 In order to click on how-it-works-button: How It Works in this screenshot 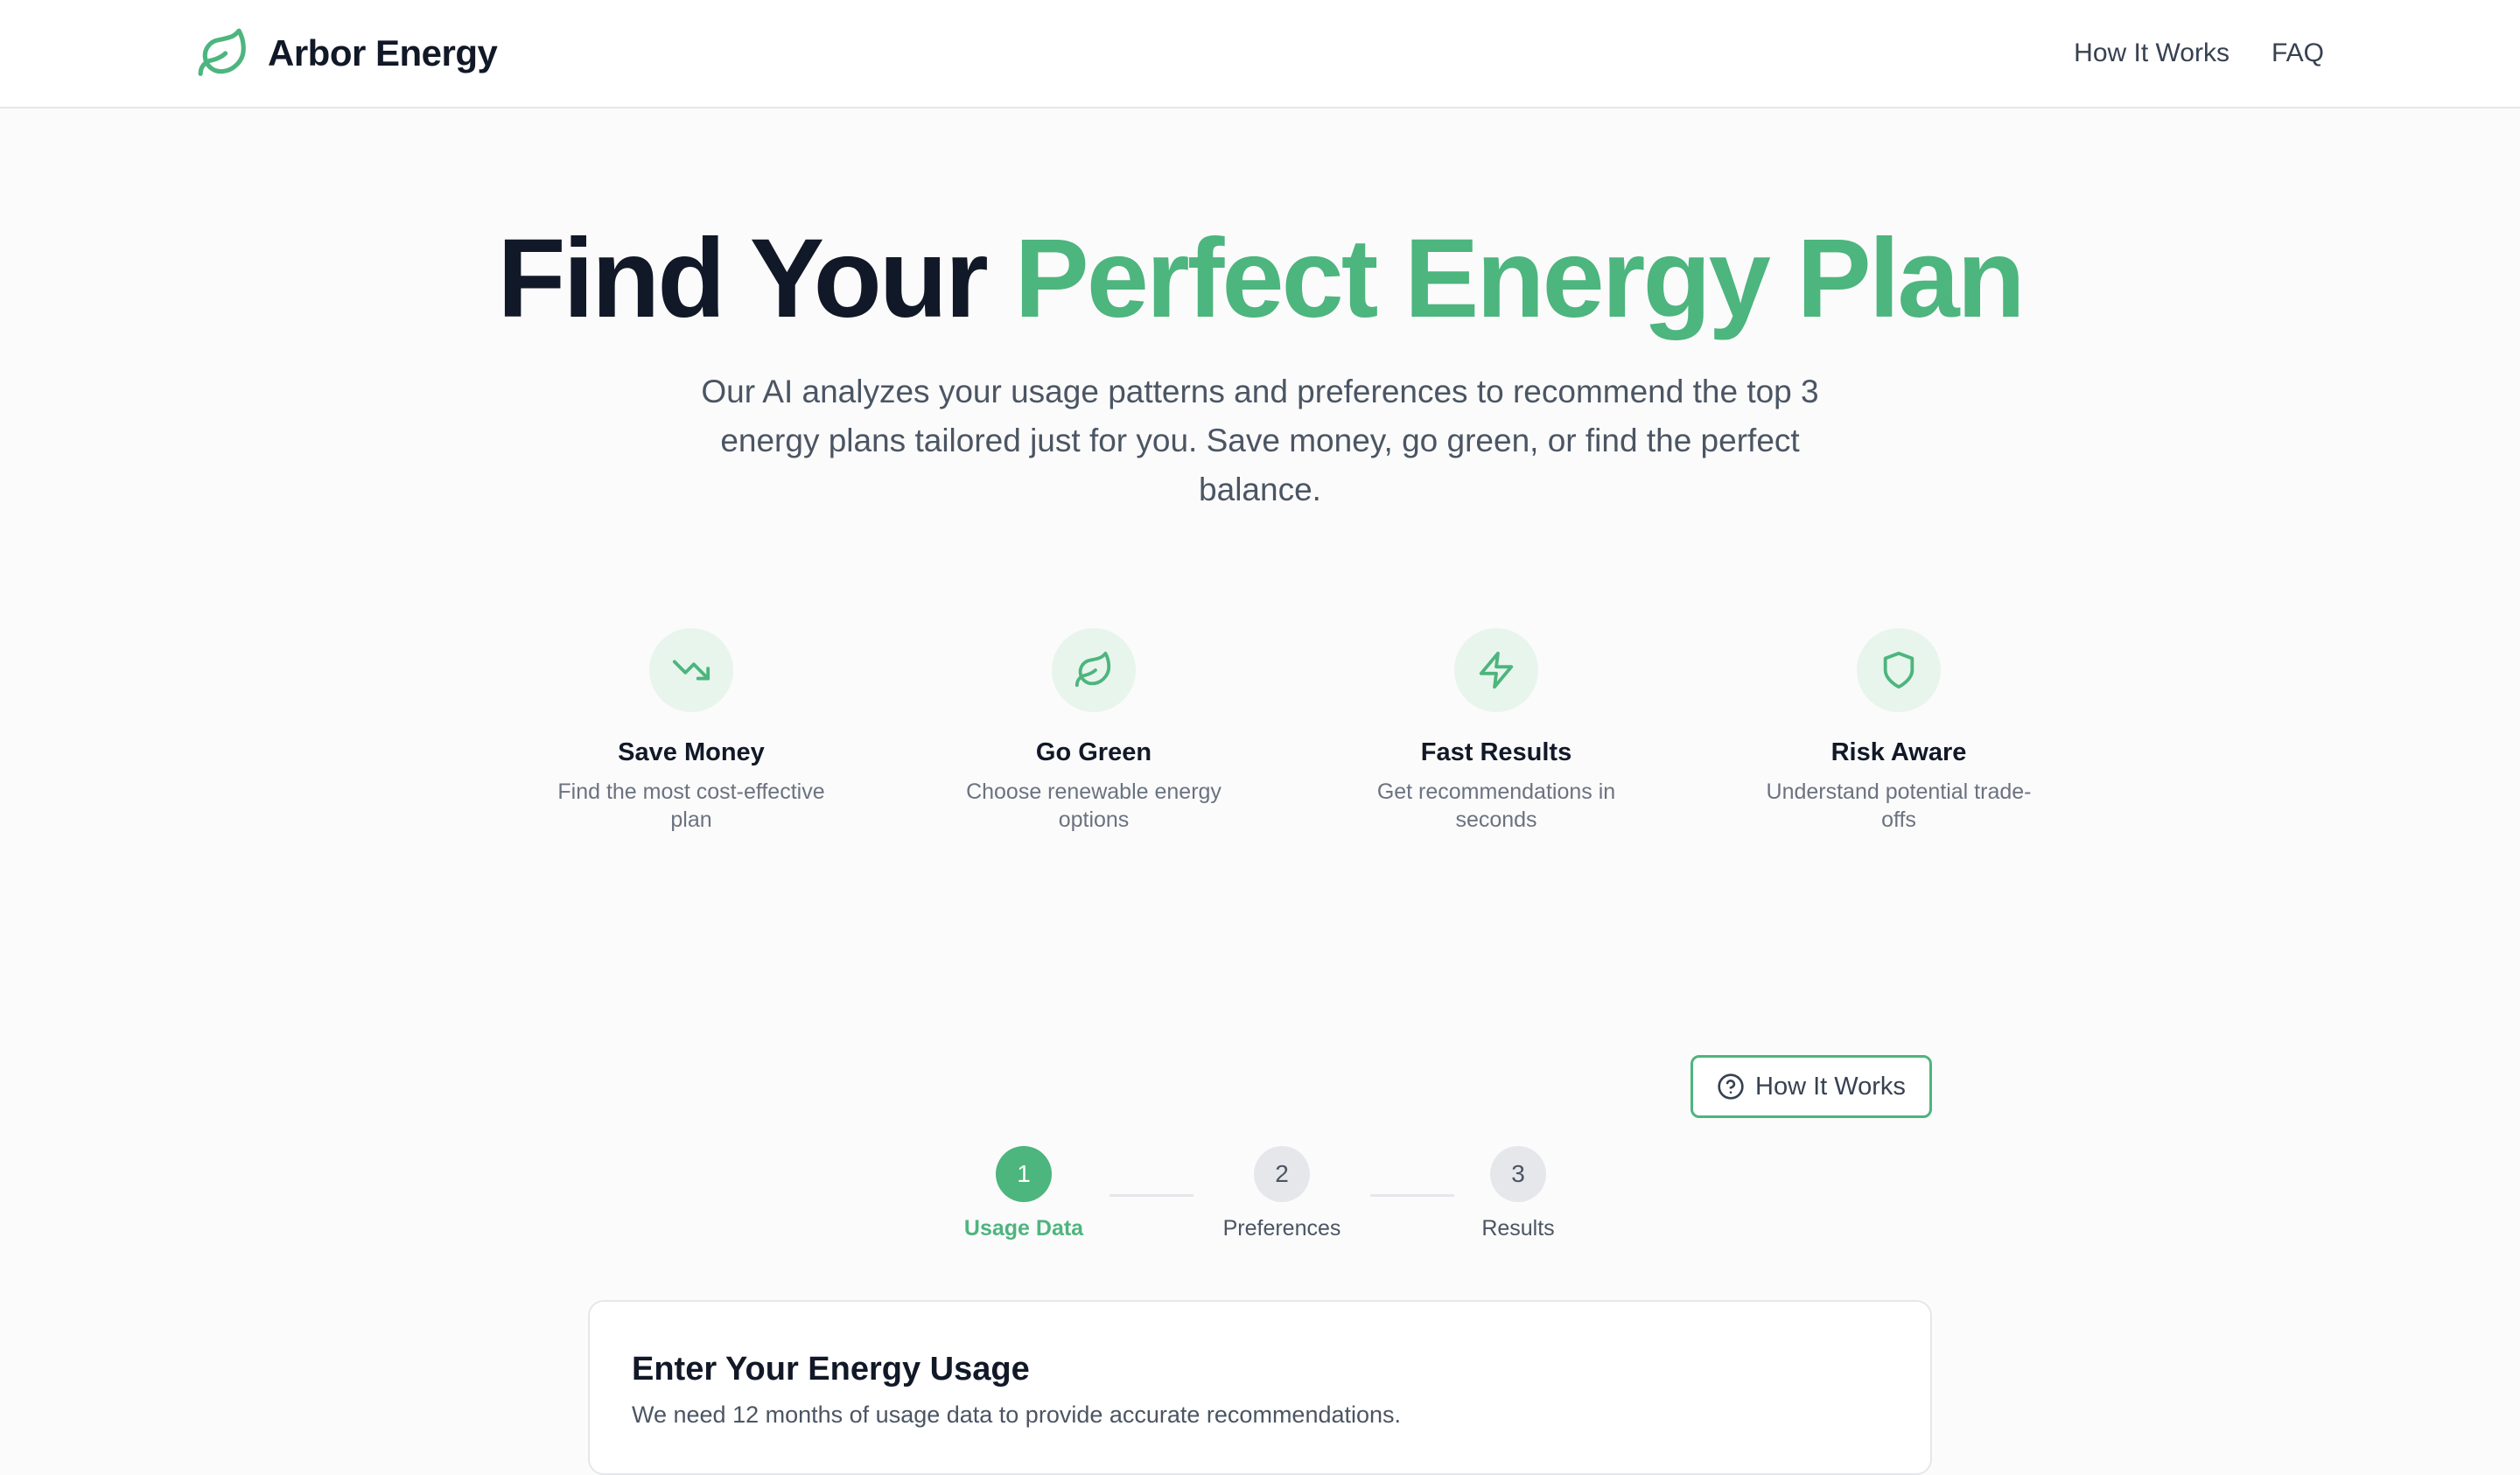, I will do `click(1811, 1086)`.